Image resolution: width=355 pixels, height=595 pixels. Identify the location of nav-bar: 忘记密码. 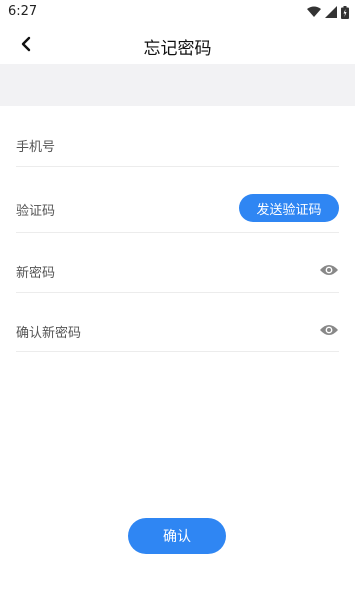
(177, 44).